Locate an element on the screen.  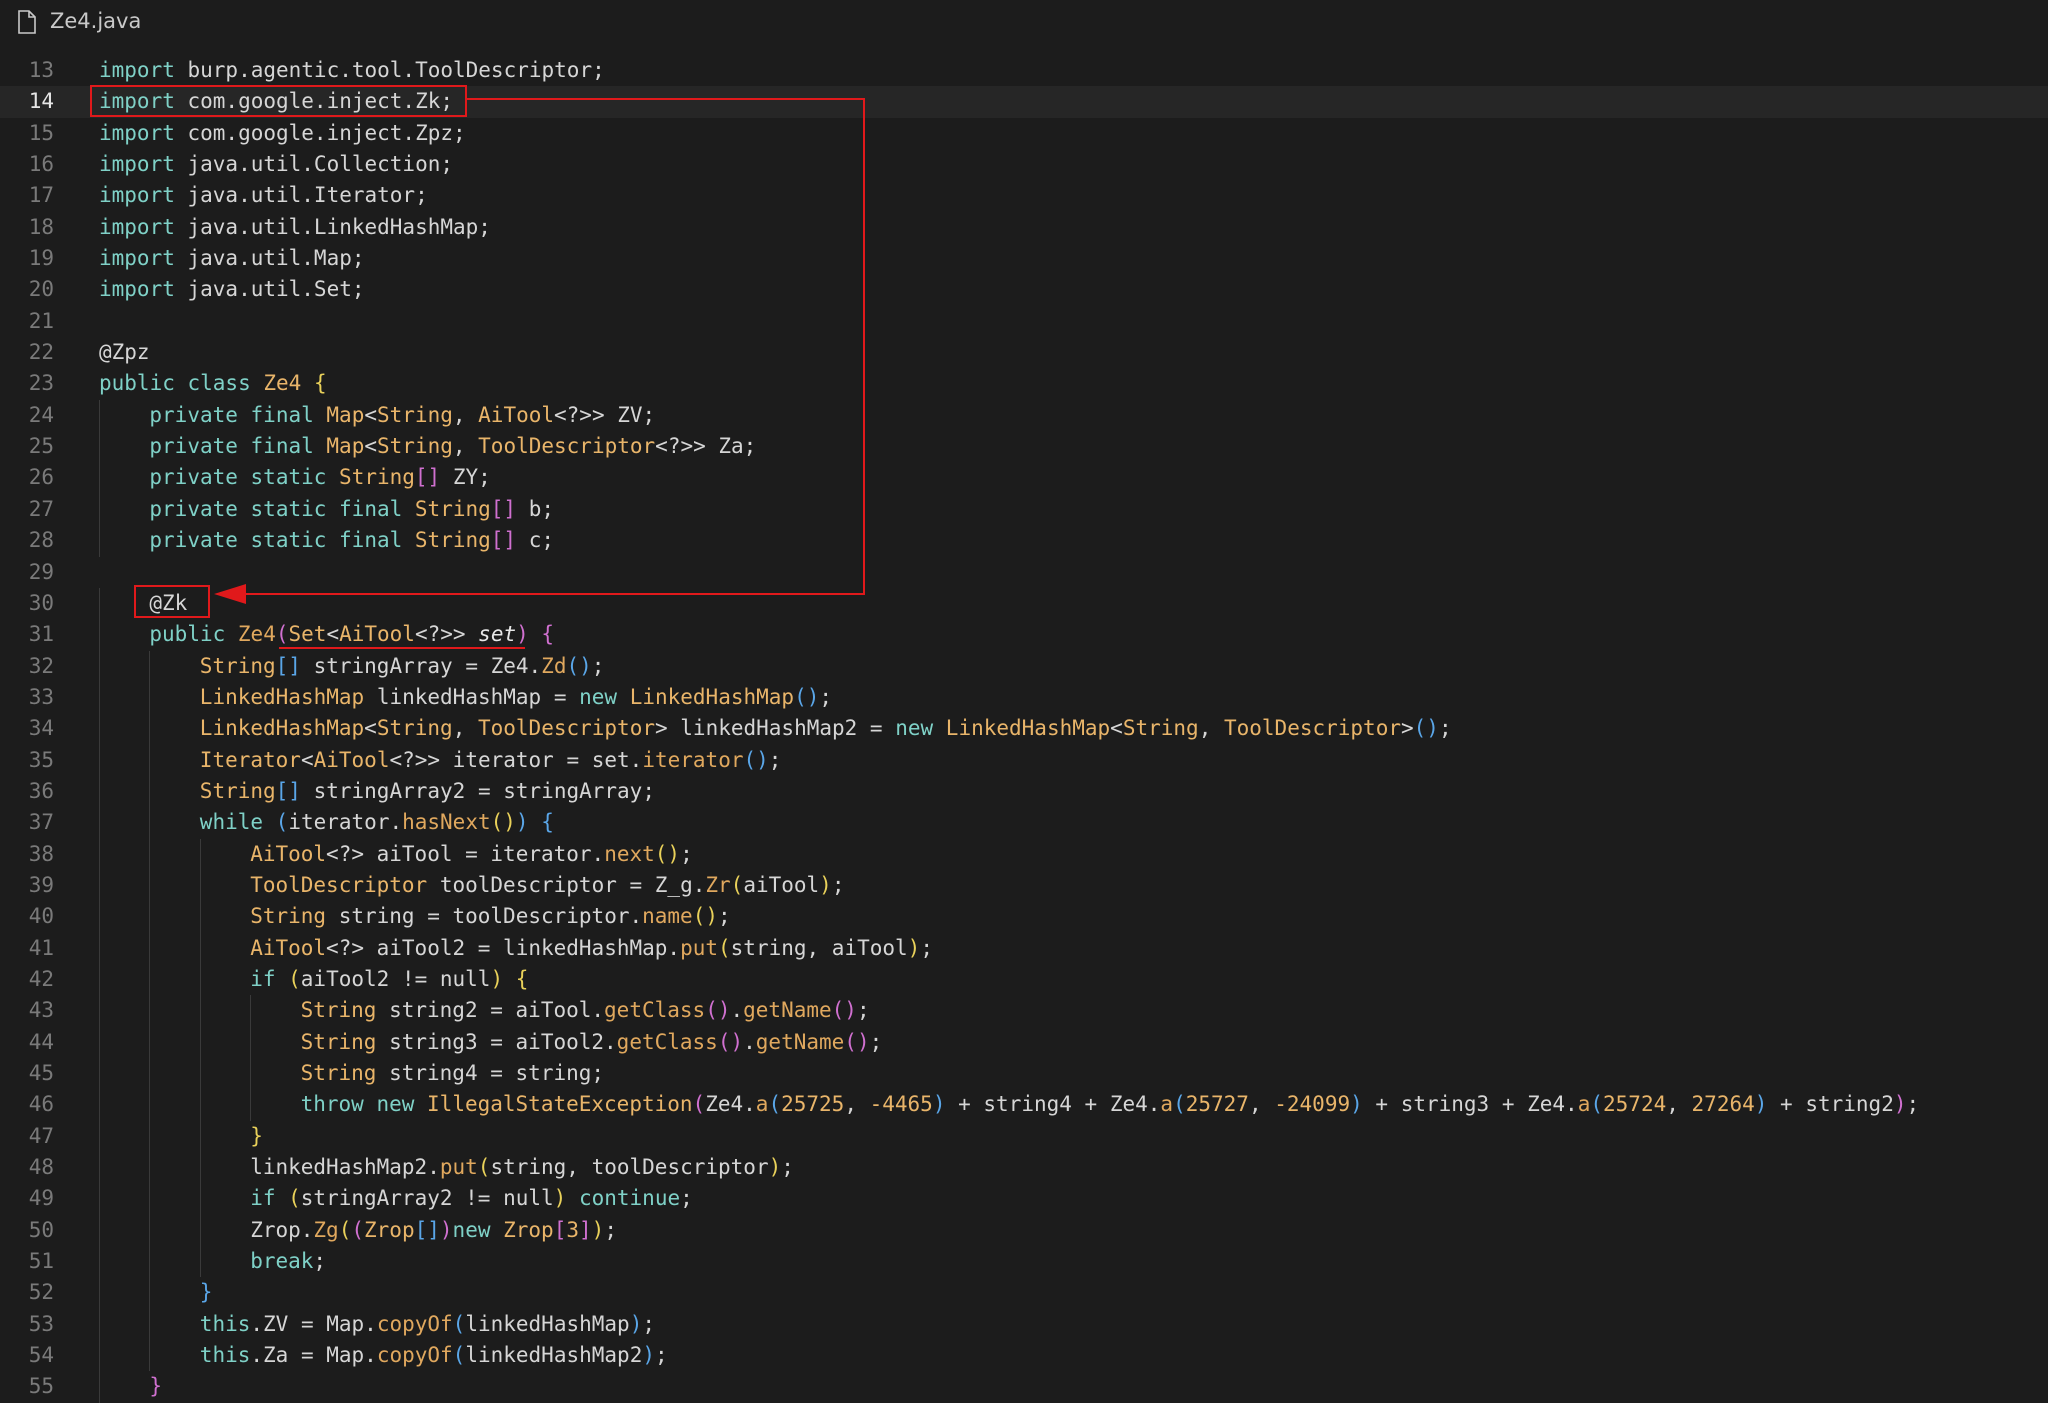
code-line: 36 String[] stringArray2 = stringArray; is located at coordinates (1024, 791).